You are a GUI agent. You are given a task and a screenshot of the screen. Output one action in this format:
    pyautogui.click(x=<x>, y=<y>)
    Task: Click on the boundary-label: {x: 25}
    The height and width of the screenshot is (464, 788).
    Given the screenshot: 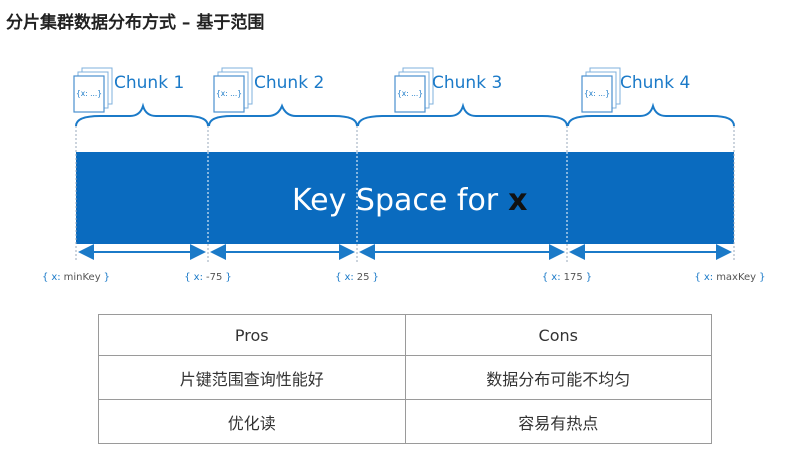 What is the action you would take?
    pyautogui.click(x=357, y=277)
    